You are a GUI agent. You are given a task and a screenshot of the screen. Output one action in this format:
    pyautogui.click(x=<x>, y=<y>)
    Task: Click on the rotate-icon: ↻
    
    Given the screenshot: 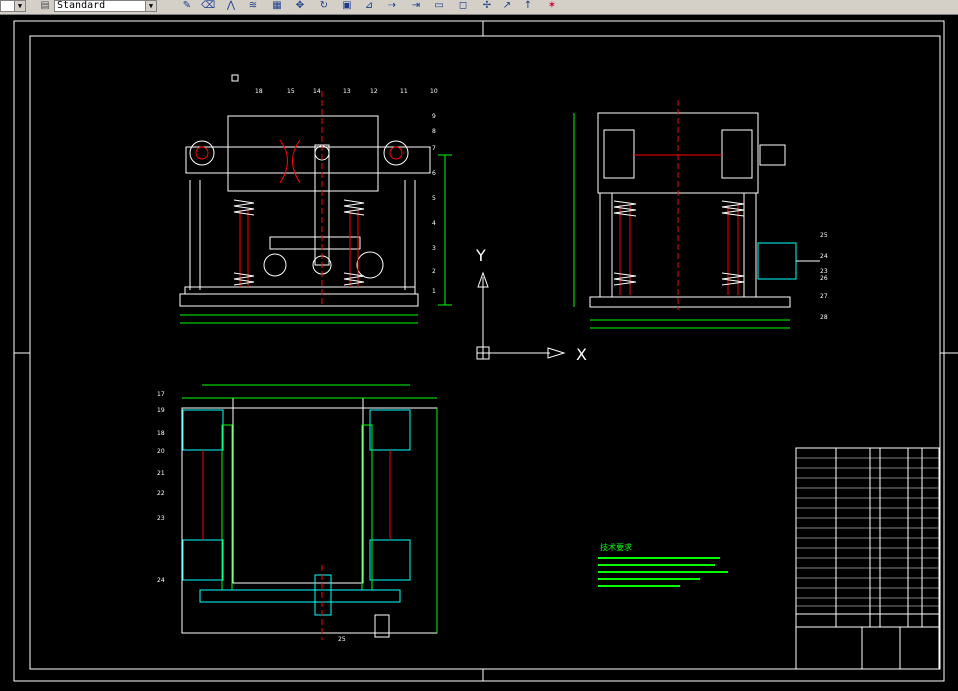 What is the action you would take?
    pyautogui.click(x=324, y=6)
    